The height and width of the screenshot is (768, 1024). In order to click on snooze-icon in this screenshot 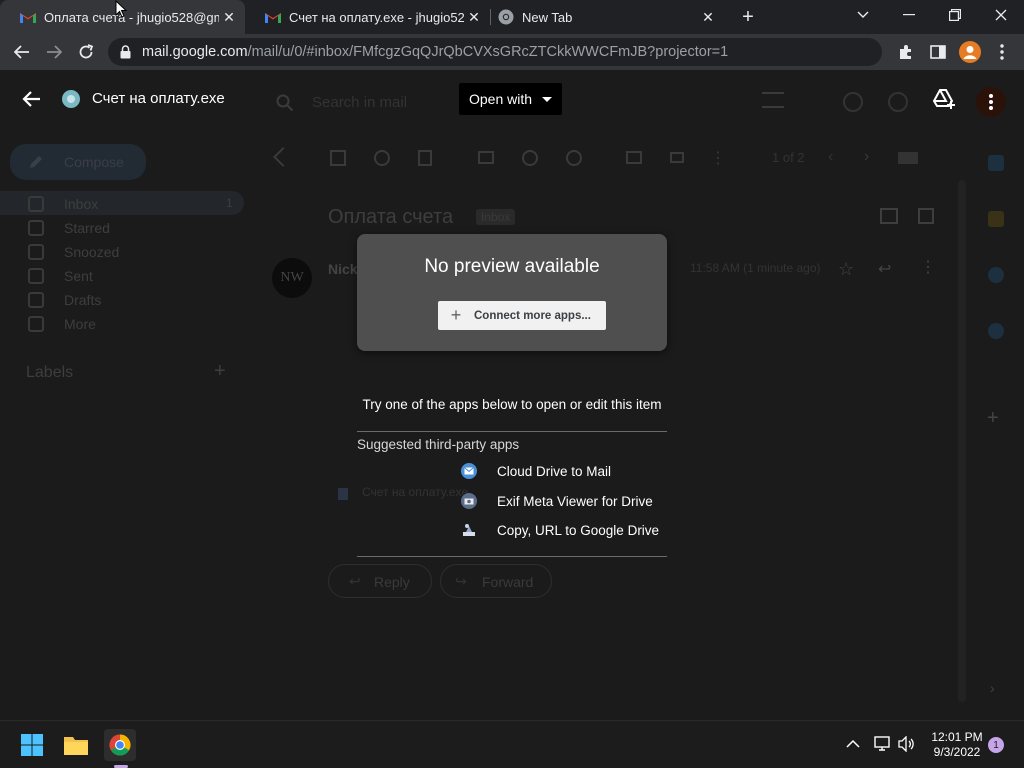, I will do `click(530, 158)`.